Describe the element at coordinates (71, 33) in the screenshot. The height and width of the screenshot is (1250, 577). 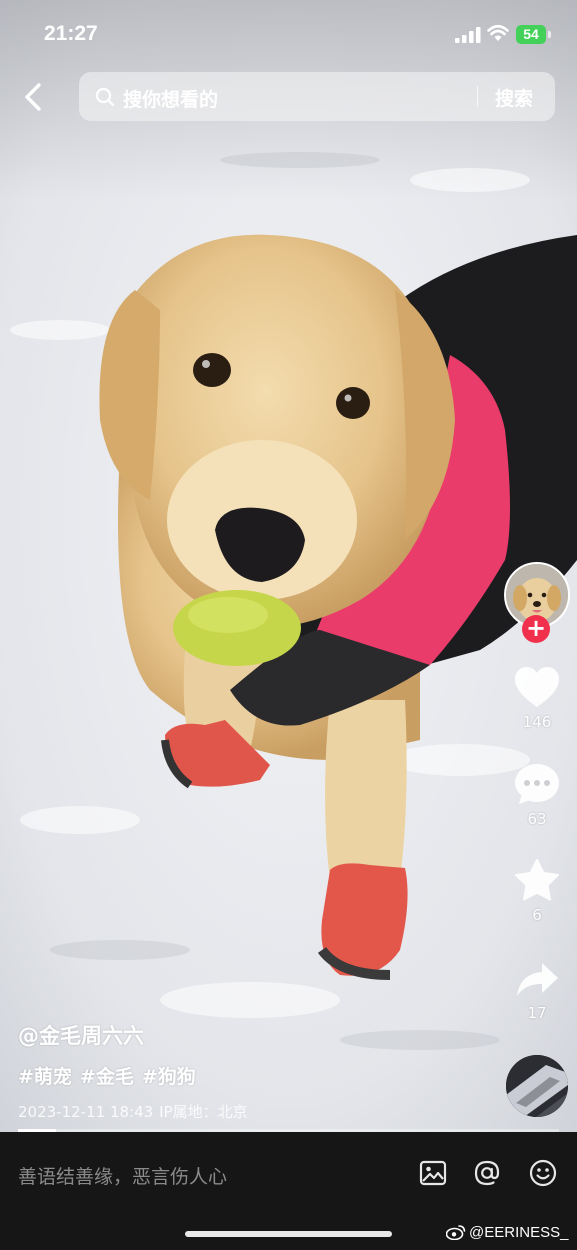
I see `status-time: 21:27` at that location.